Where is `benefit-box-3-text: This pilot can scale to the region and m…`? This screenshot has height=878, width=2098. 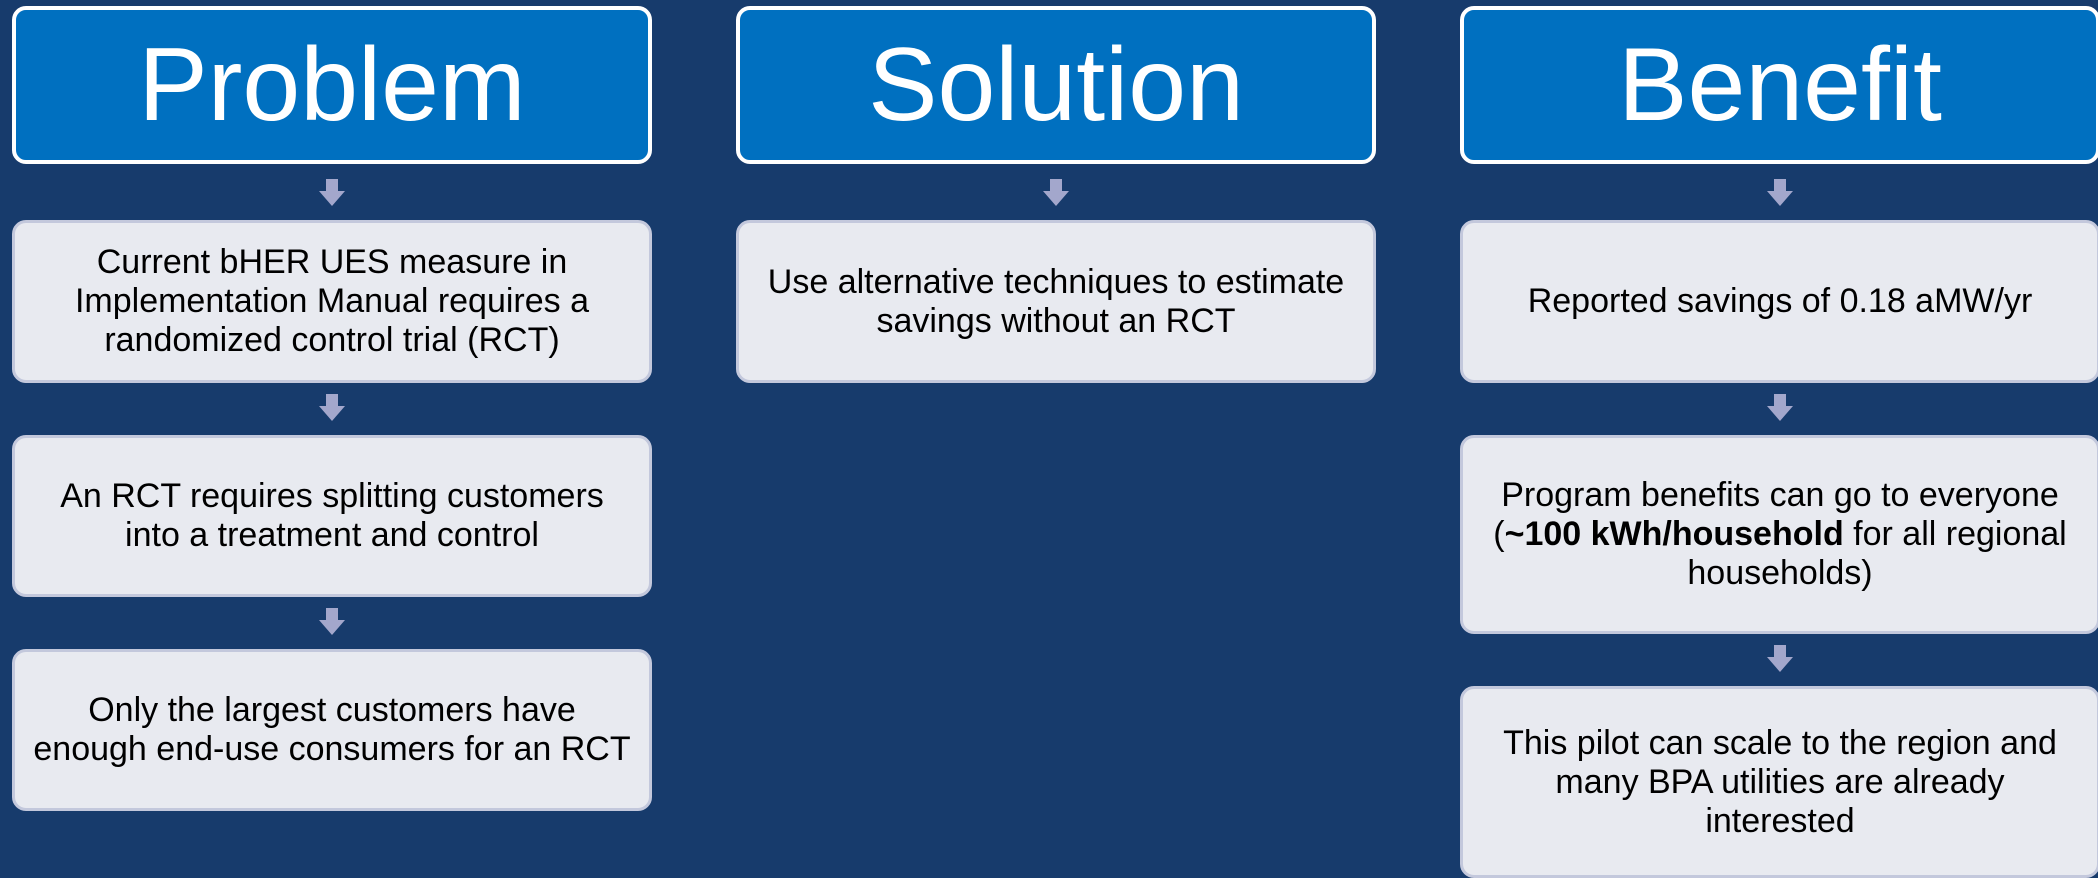 benefit-box-3-text: This pilot can scale to the region and m… is located at coordinates (1780, 781).